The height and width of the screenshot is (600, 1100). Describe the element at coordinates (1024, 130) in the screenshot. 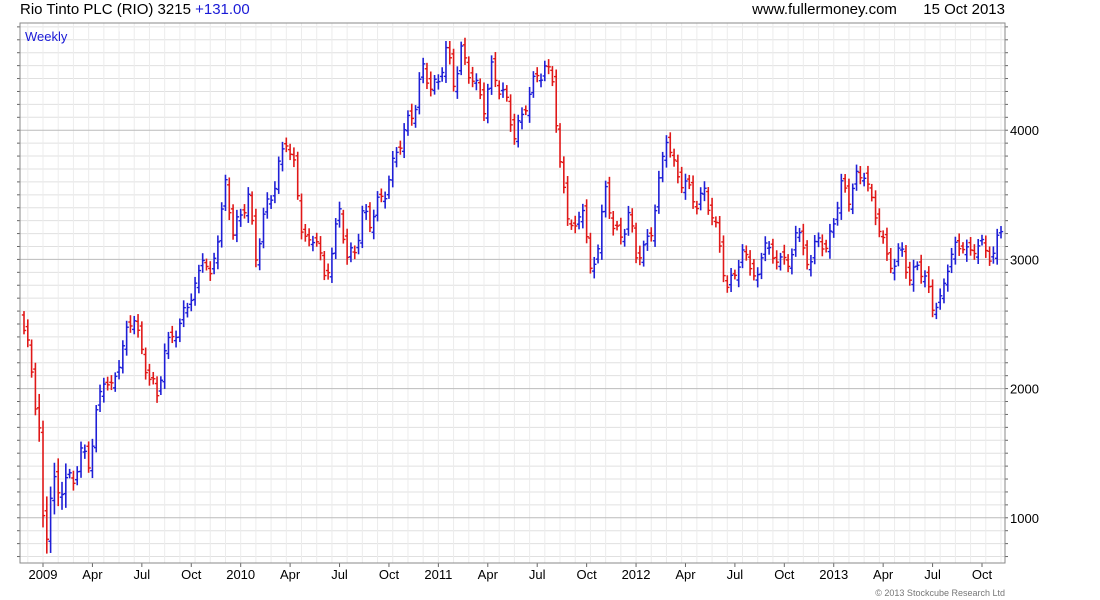

I see `y-tick-label: 4000` at that location.